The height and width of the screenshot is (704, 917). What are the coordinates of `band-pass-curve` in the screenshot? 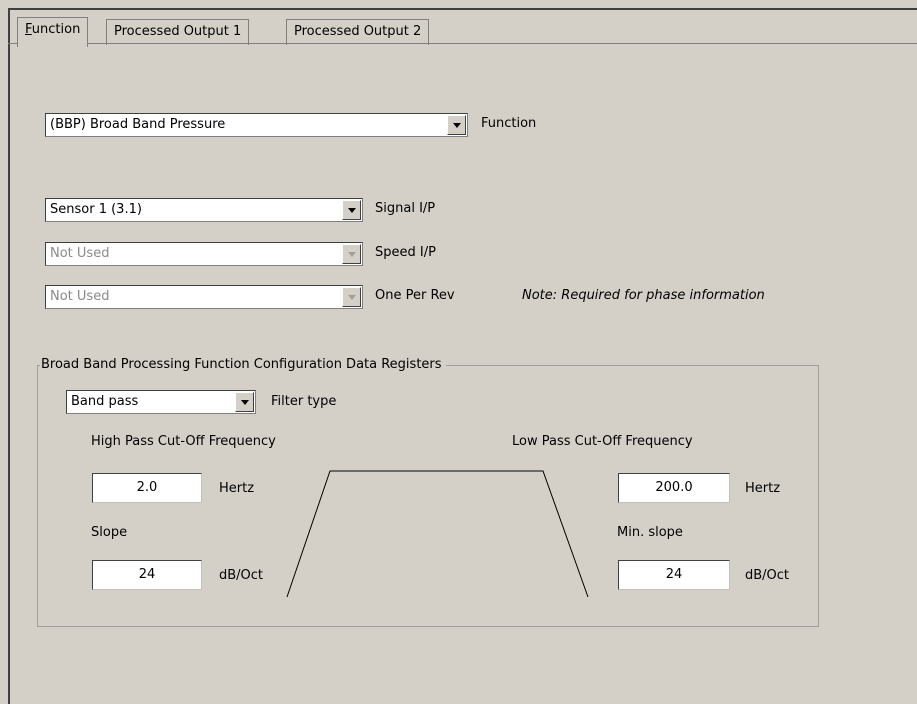 It's located at (437, 534).